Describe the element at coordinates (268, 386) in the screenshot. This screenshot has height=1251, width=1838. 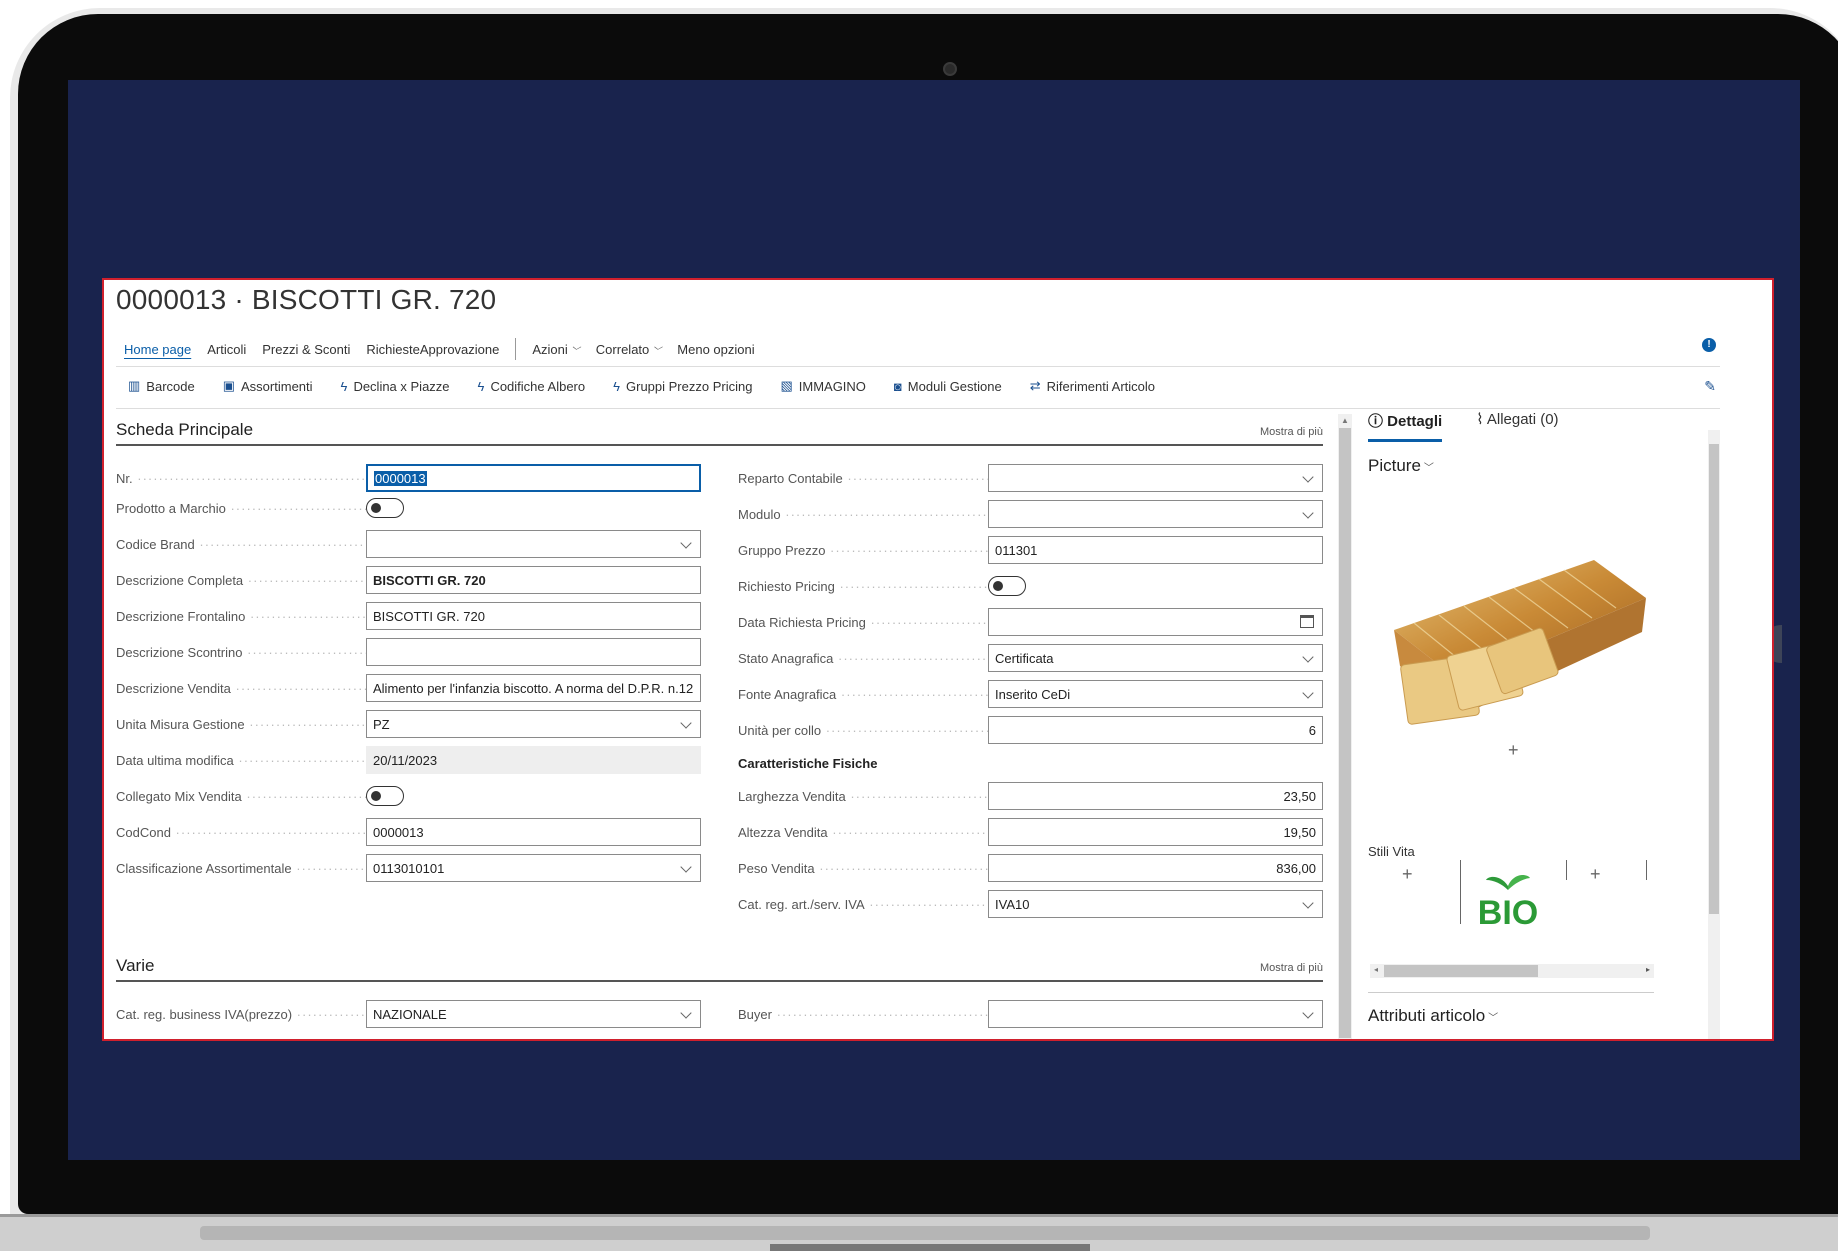
I see `action-assortimenti: ▣ Assortimenti` at that location.